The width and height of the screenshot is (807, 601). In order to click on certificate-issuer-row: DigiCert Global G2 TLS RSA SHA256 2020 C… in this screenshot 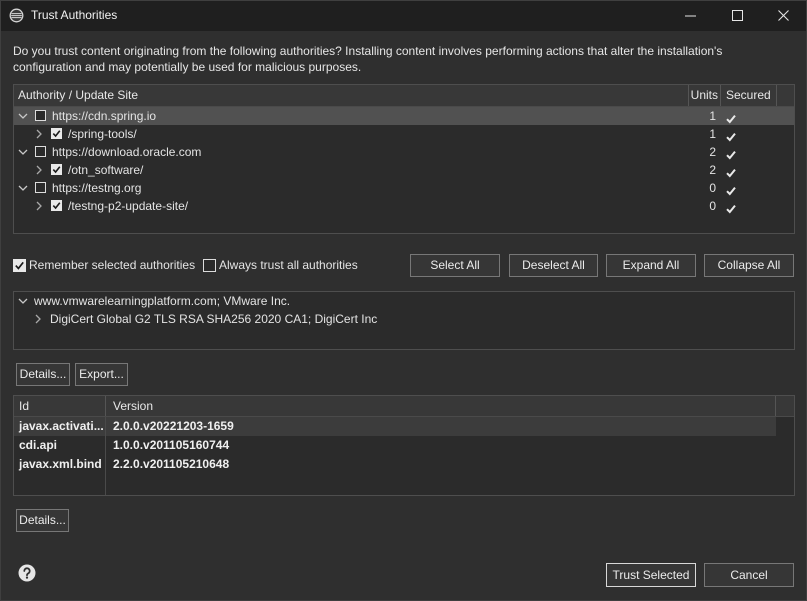, I will do `click(404, 319)`.